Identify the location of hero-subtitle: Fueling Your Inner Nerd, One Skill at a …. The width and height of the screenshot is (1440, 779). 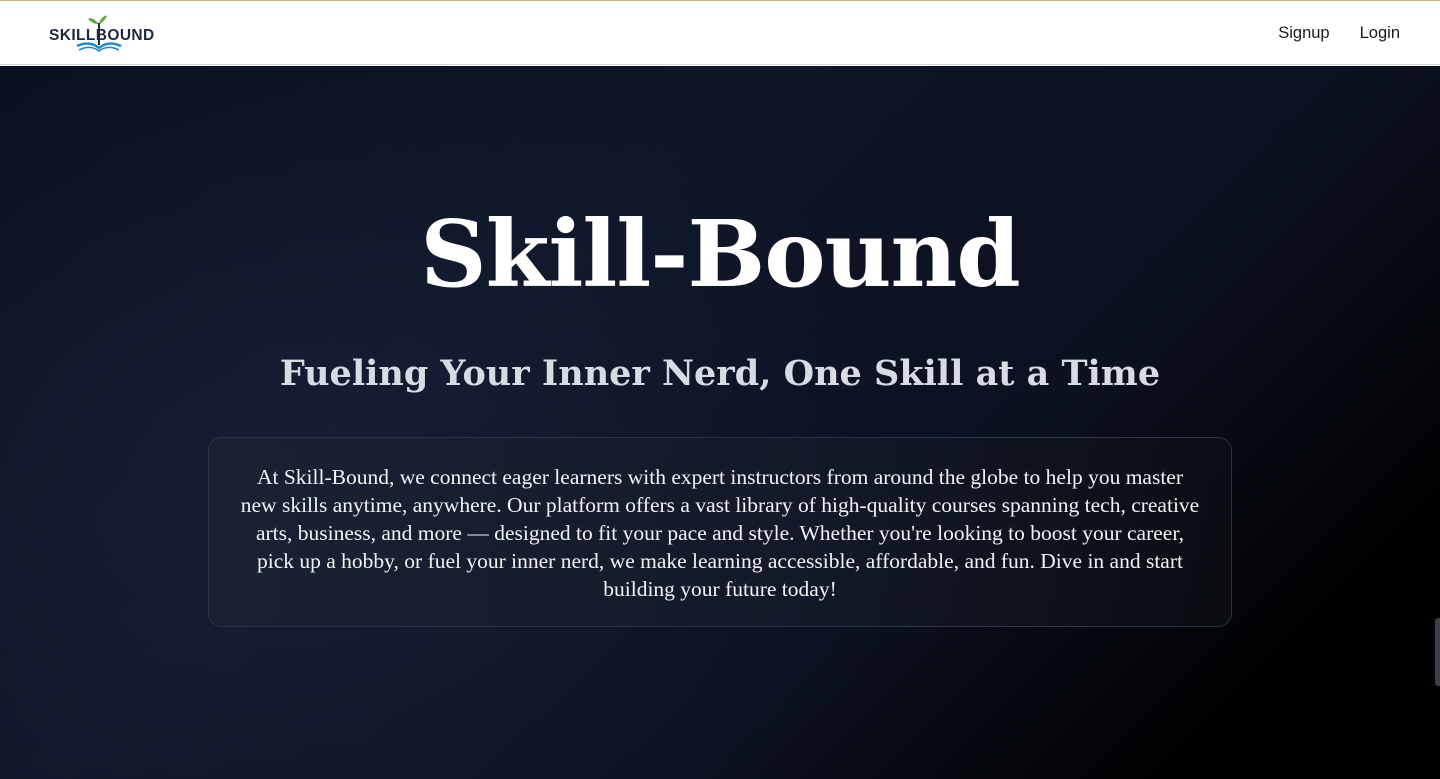
(720, 373).